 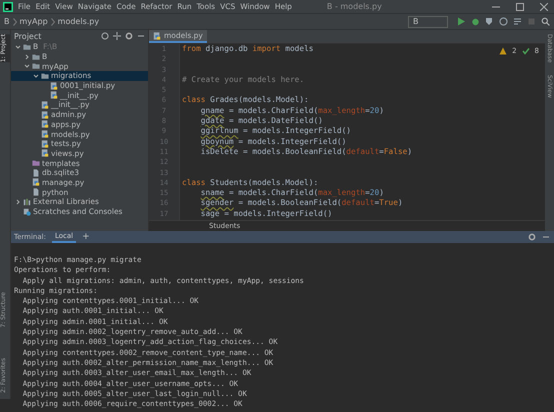 What do you see at coordinates (520, 6) in the screenshot?
I see `maximize-icon` at bounding box center [520, 6].